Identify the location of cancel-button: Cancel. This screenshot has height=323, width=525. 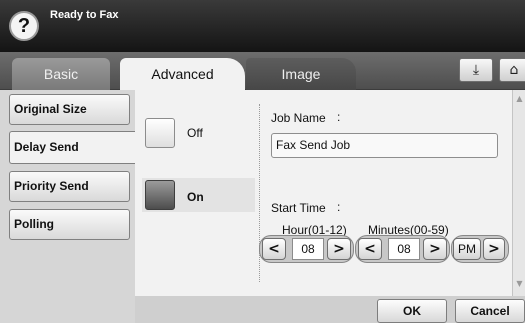
(490, 311).